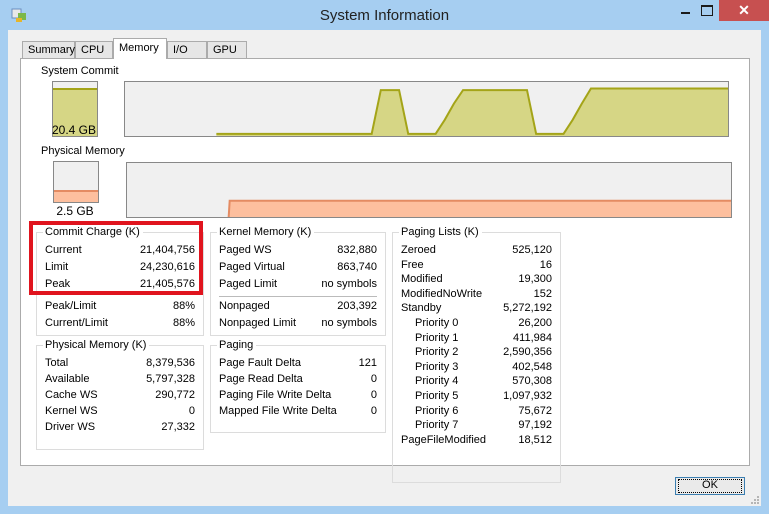  I want to click on phys-kernel-ws-row: Kernel WS 0, so click(120, 411).